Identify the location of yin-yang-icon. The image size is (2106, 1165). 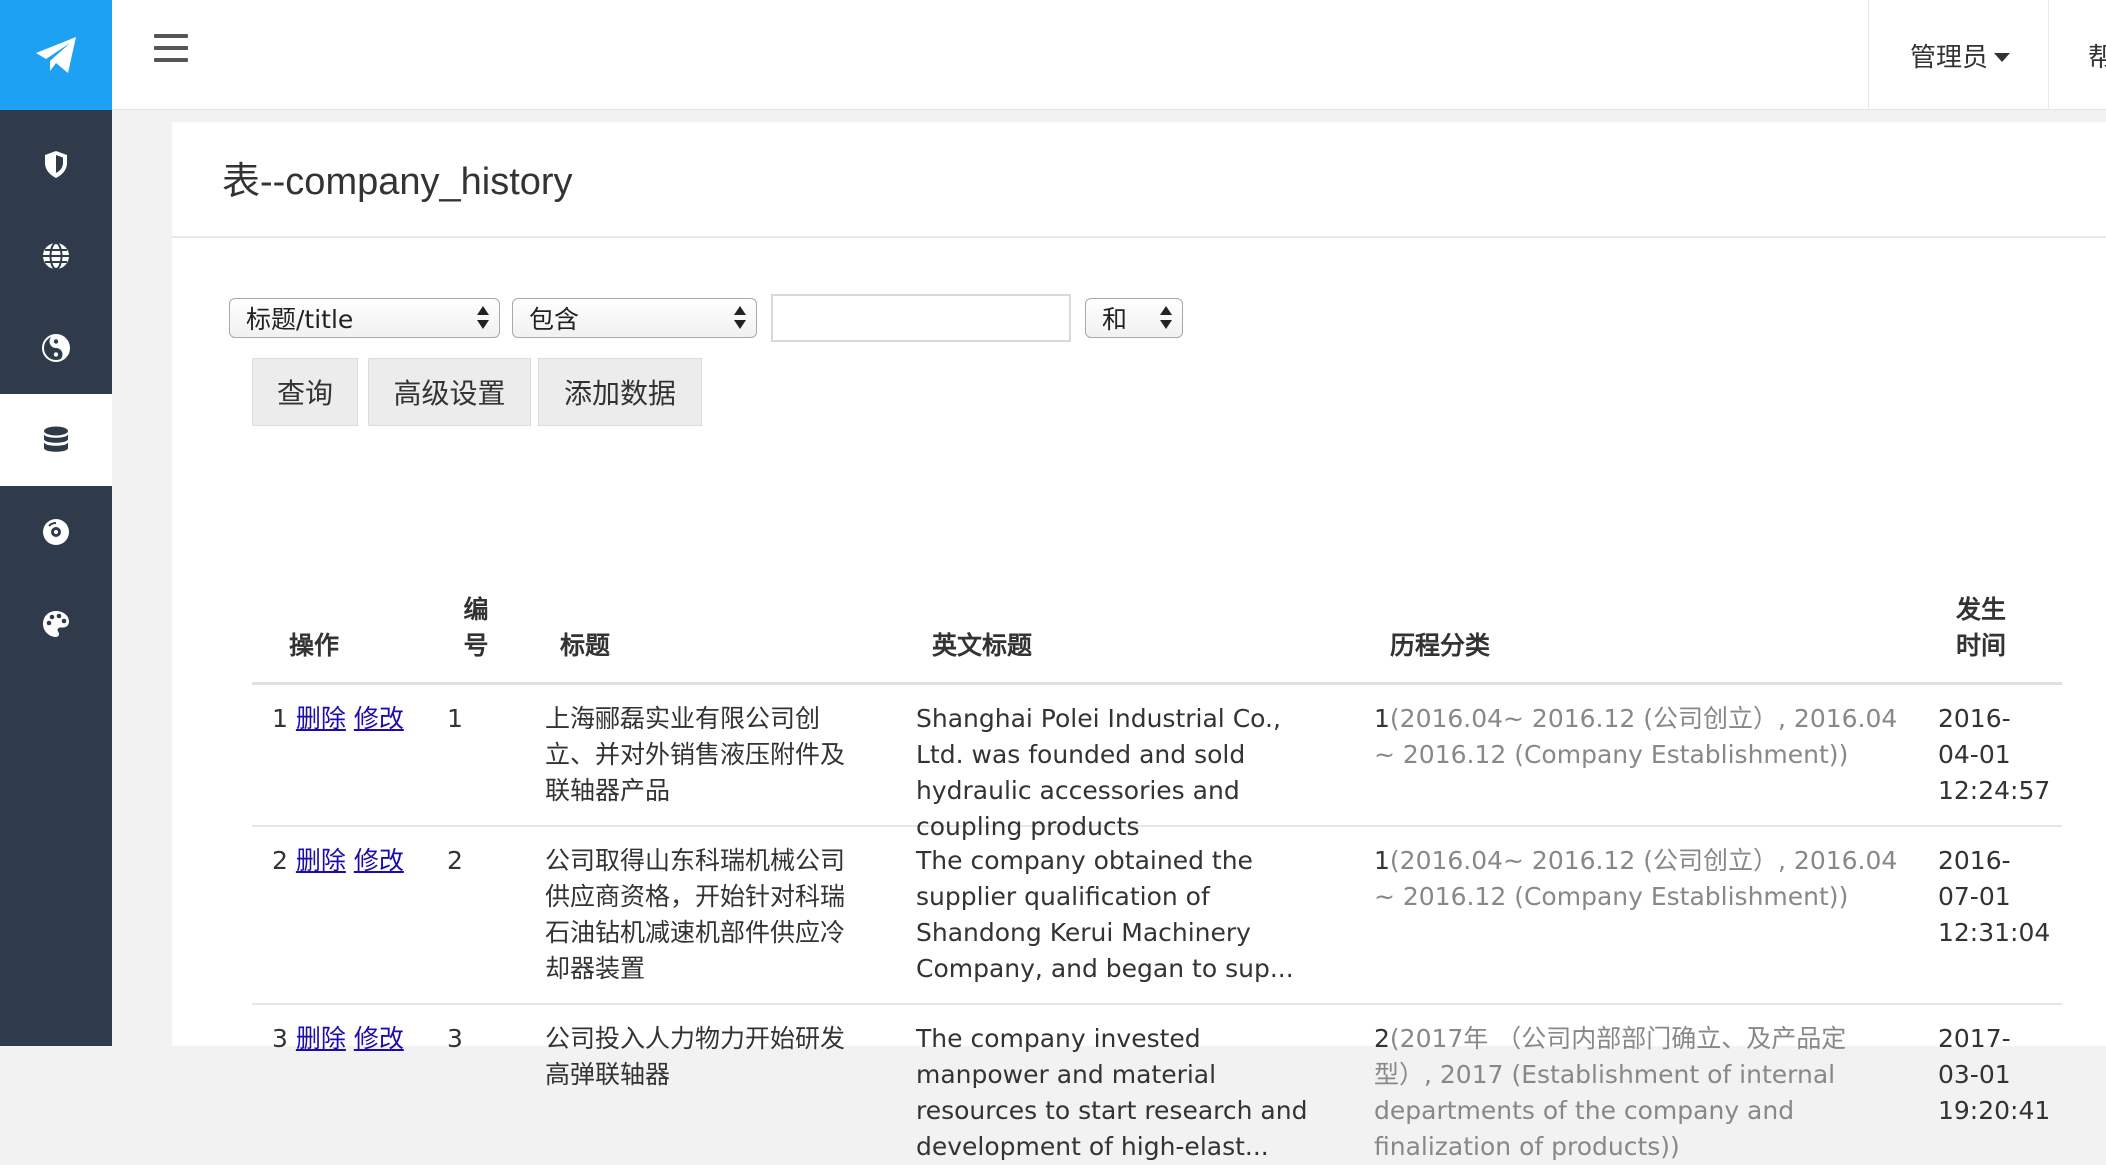
(56, 348).